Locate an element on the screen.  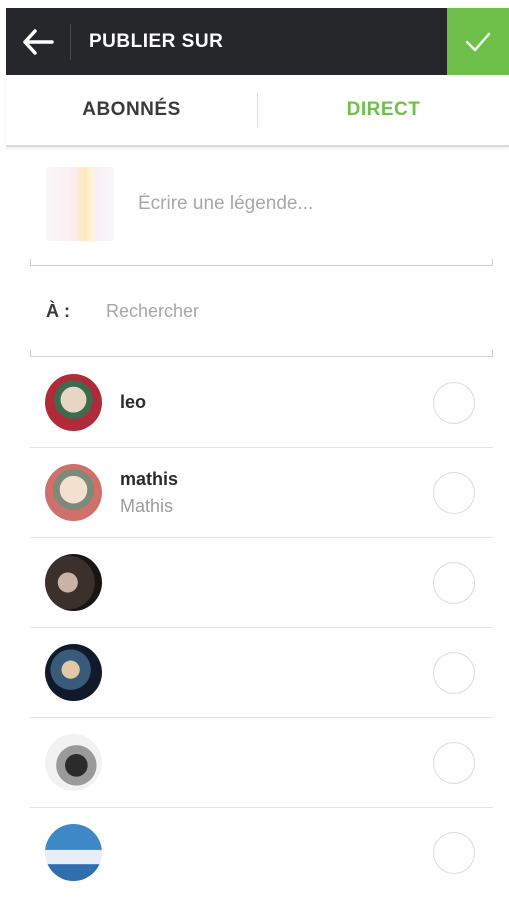
caption-row is located at coordinates (261, 215).